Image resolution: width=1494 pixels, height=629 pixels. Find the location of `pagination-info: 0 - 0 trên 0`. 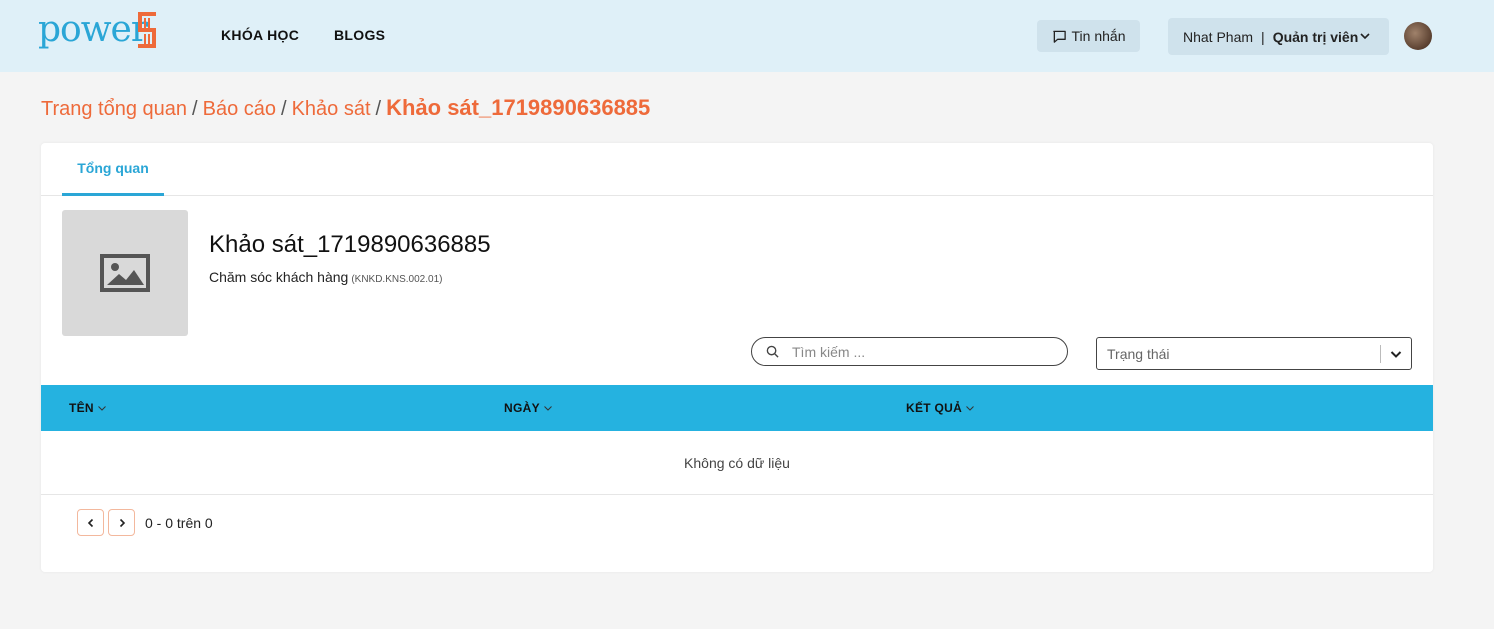

pagination-info: 0 - 0 trên 0 is located at coordinates (179, 523).